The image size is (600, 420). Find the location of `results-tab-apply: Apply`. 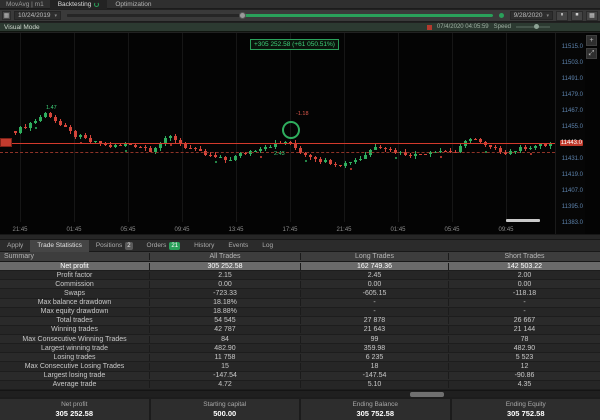

results-tab-apply: Apply is located at coordinates (15, 246).